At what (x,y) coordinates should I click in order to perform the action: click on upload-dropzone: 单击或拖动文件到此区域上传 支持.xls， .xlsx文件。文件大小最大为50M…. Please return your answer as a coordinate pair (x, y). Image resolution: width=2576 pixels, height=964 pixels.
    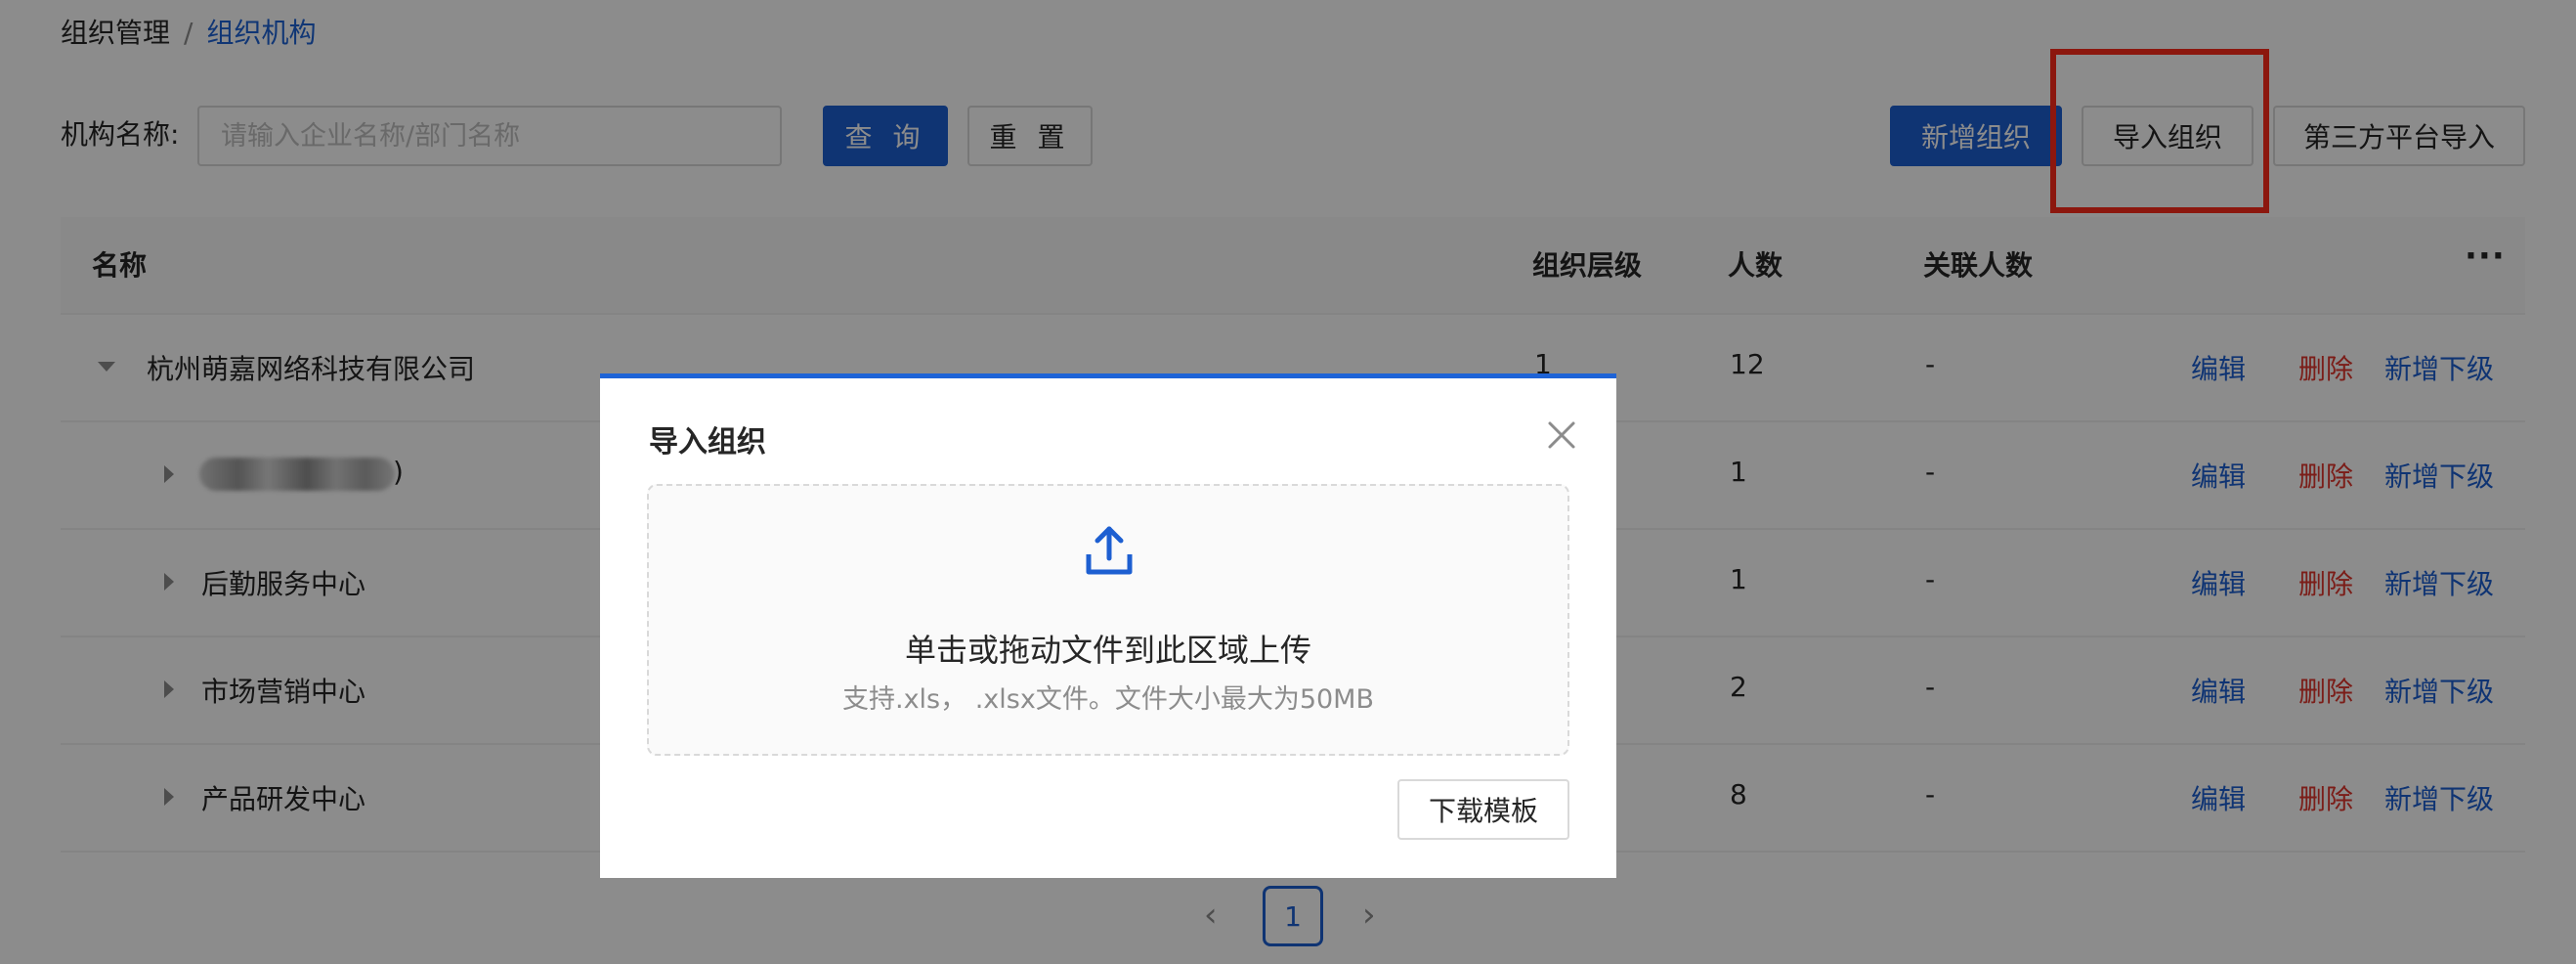
    Looking at the image, I should click on (1108, 620).